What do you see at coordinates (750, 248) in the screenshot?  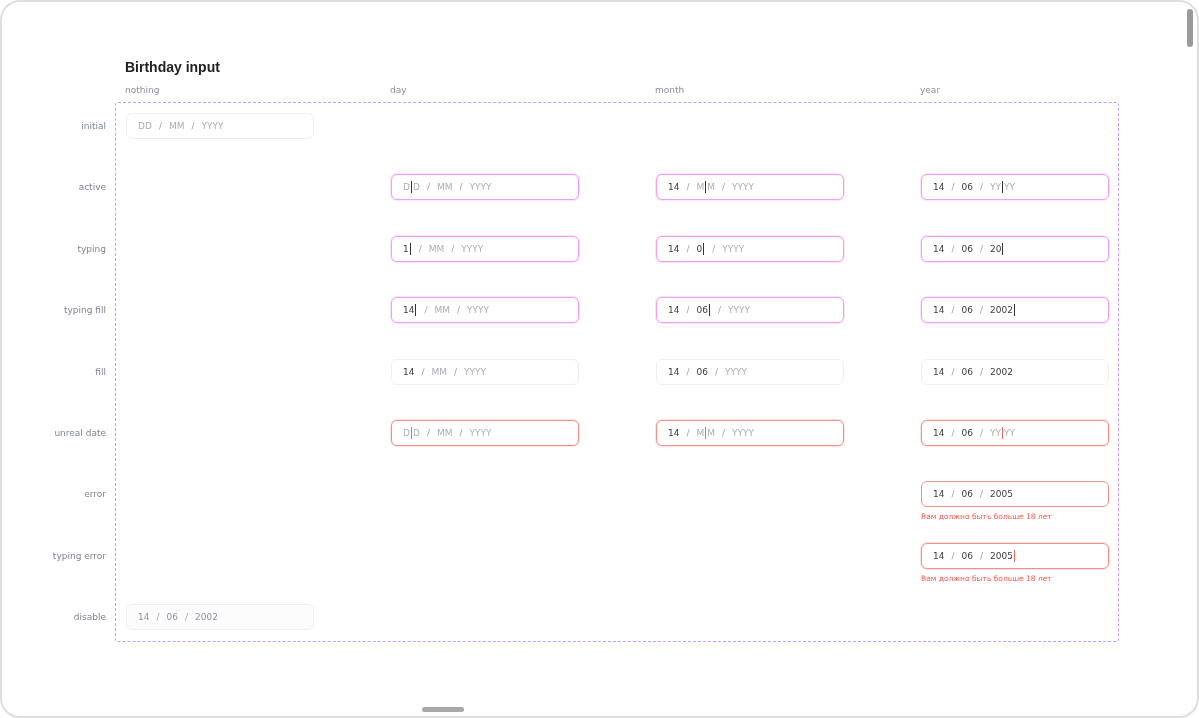 I see `date-field: 14 / 0 / YYYY` at bounding box center [750, 248].